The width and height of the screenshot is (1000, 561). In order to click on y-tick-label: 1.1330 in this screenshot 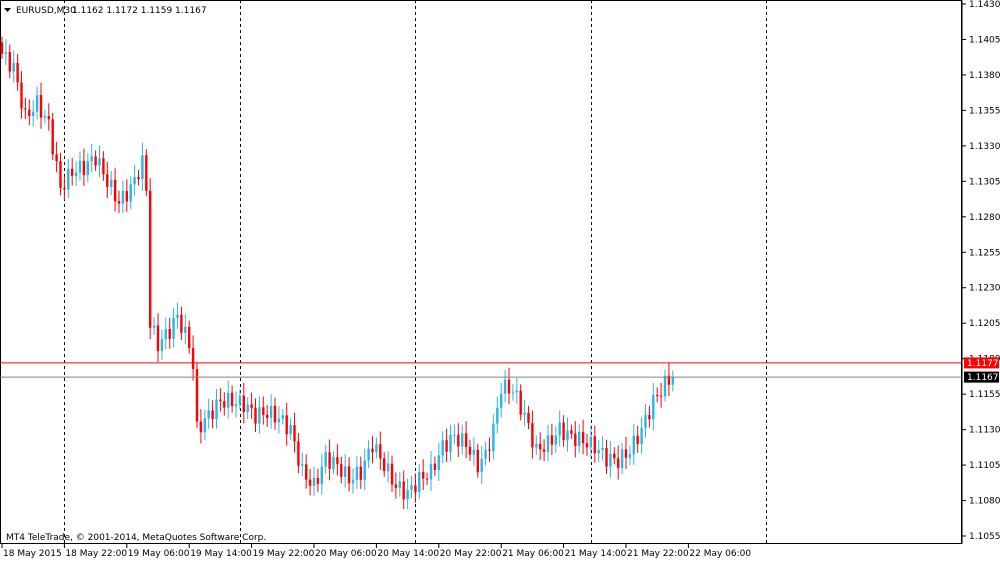, I will do `click(984, 147)`.